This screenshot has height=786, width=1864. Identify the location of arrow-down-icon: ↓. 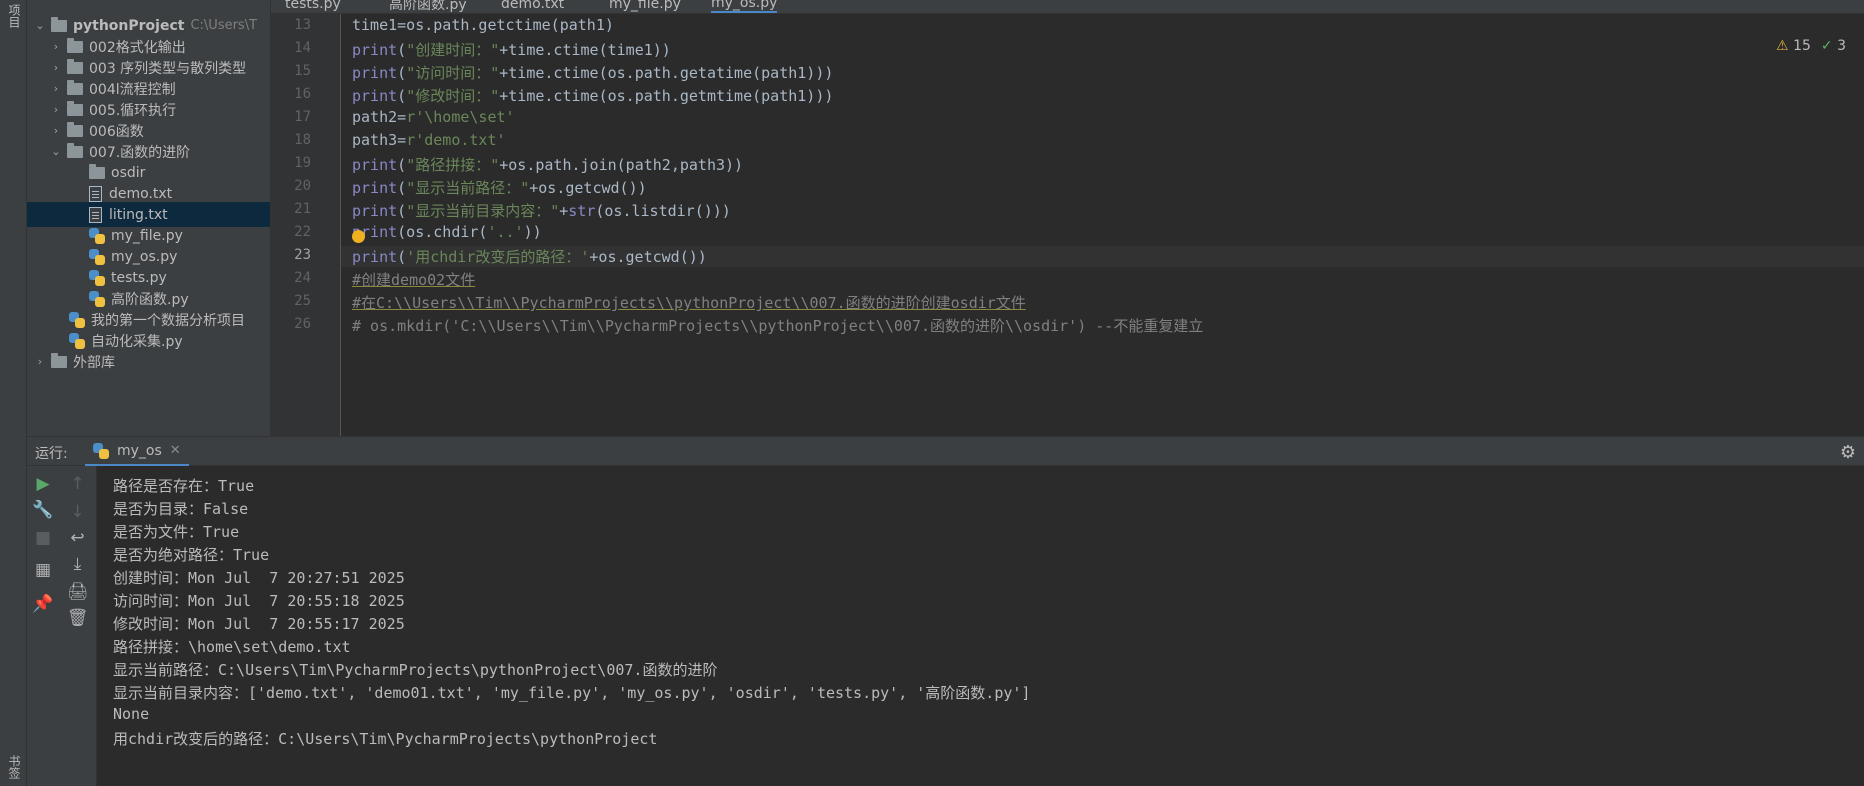
(77, 512).